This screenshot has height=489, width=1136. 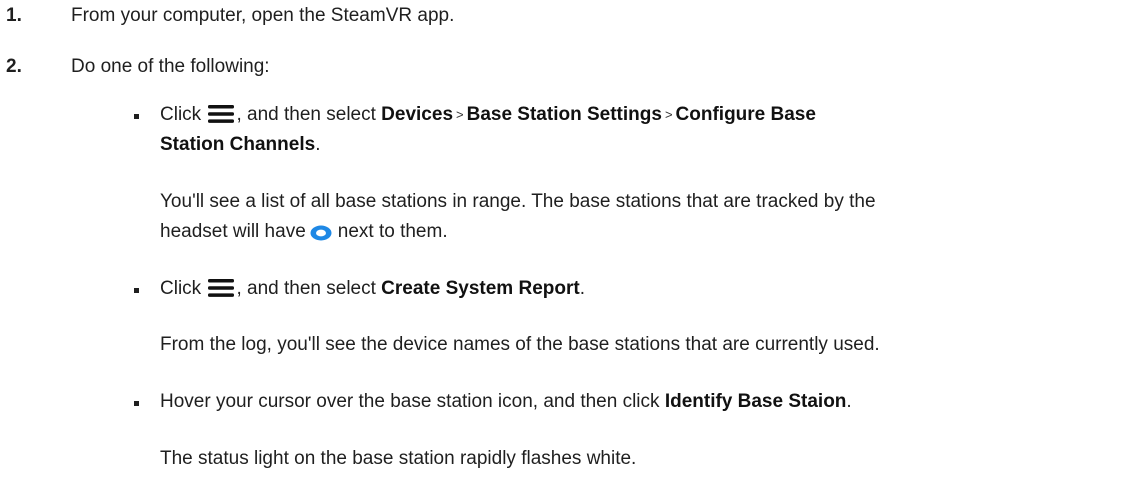 I want to click on eye-icon, so click(x=321, y=233).